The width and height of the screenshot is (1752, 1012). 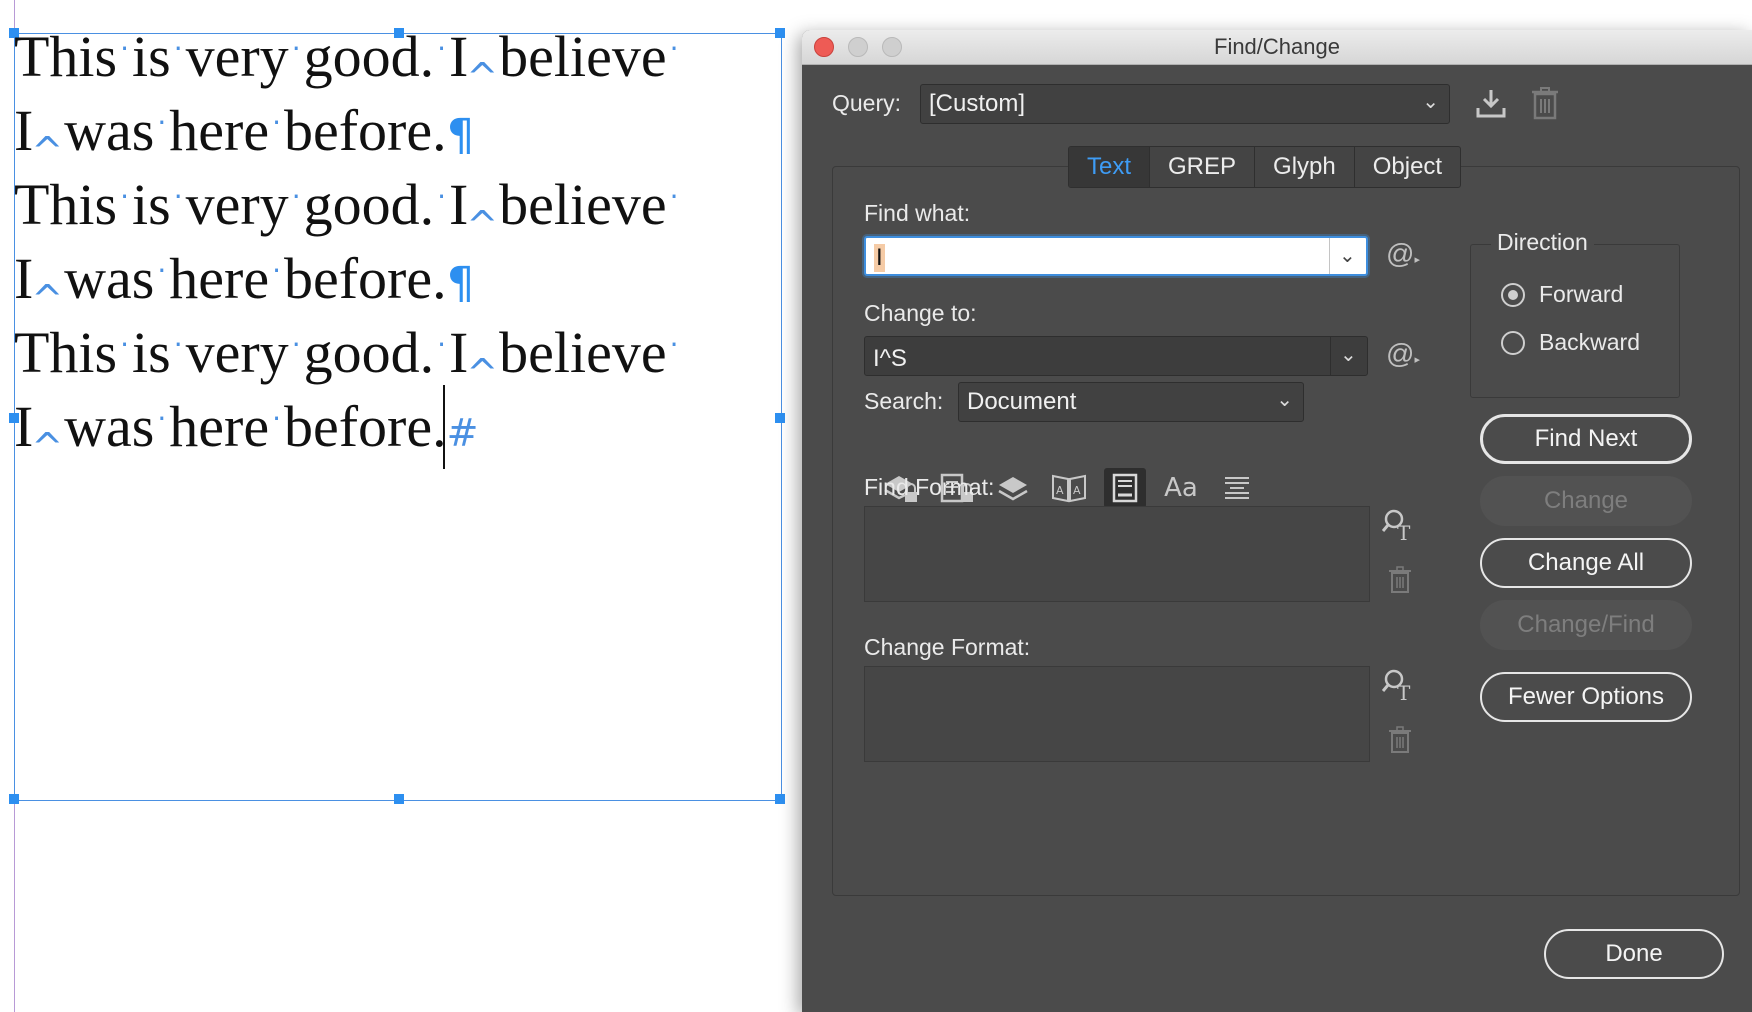 I want to click on direction-legend: Direction, so click(x=1542, y=242).